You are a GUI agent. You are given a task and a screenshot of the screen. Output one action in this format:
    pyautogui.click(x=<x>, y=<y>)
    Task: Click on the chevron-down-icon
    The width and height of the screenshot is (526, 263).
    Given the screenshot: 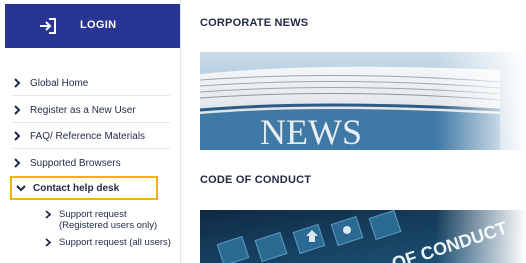 What is the action you would take?
    pyautogui.click(x=21, y=188)
    